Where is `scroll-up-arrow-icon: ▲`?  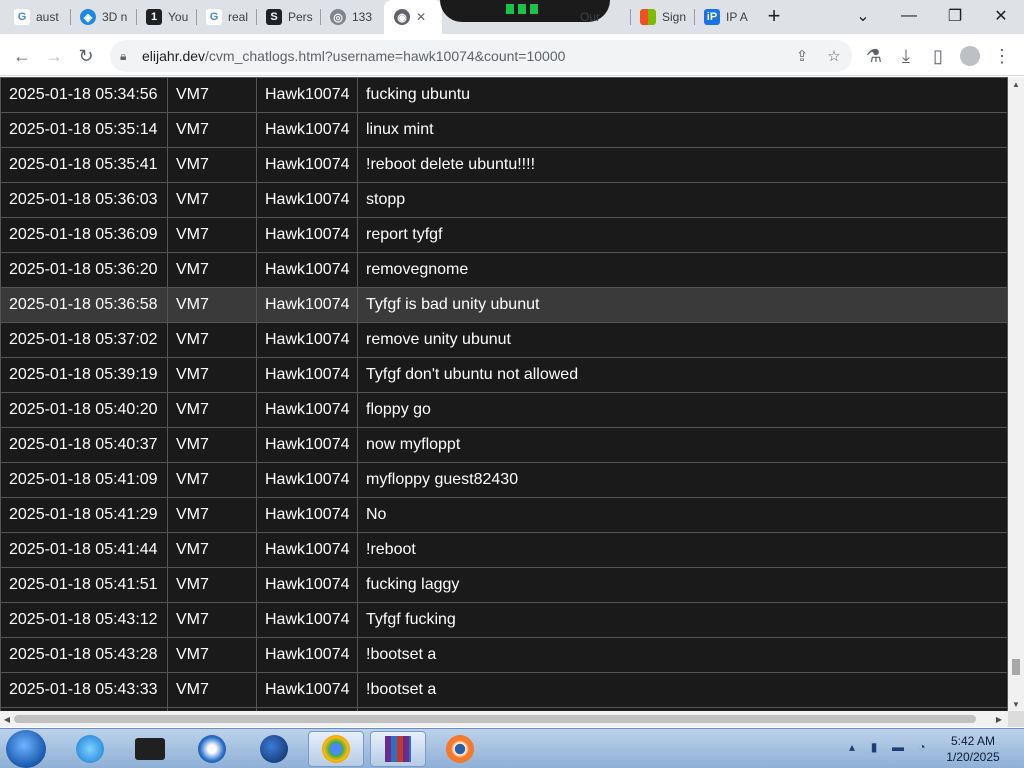
scroll-up-arrow-icon: ▲ is located at coordinates (1016, 84).